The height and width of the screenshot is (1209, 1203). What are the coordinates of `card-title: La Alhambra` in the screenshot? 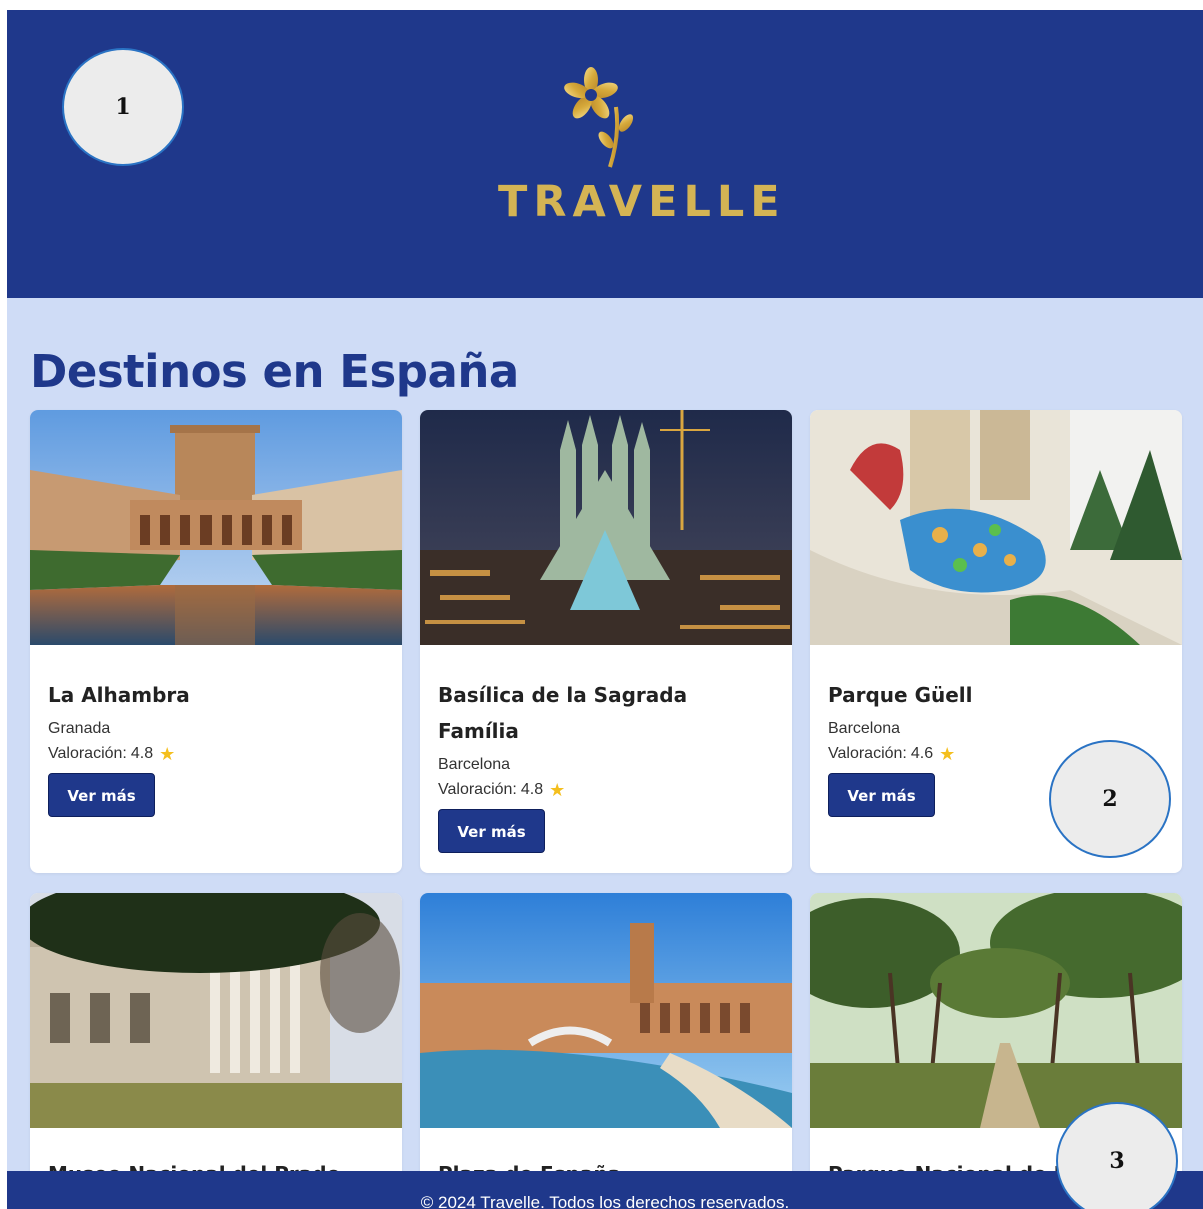 It's located at (119, 695).